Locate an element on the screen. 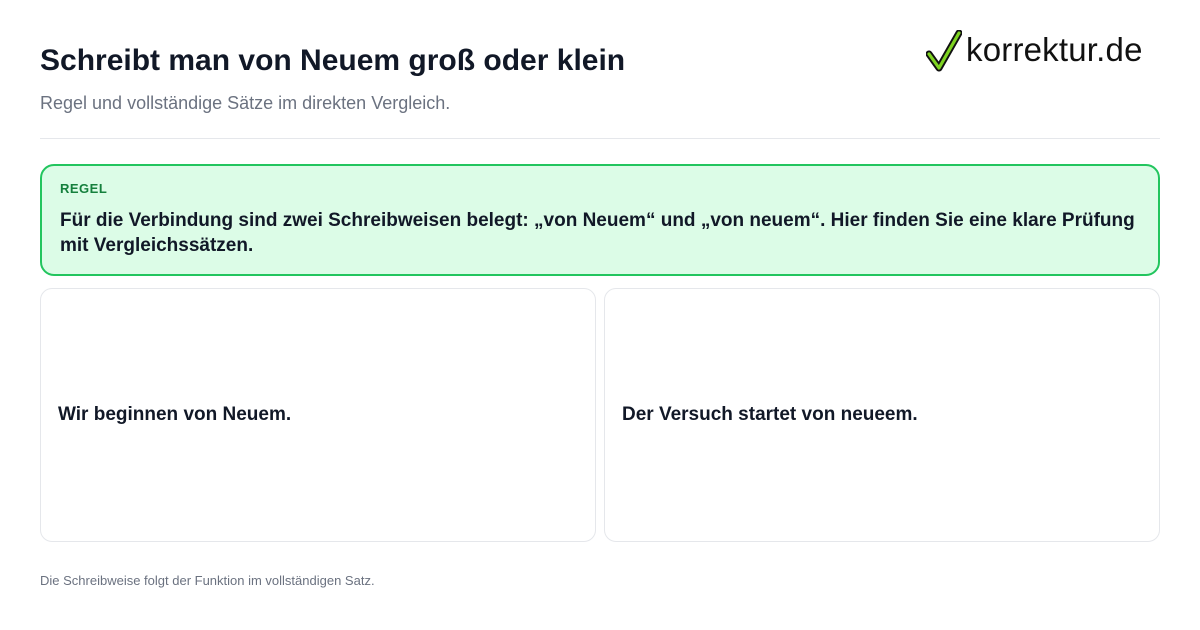  logo: korrektur.de is located at coordinates (1034, 51).